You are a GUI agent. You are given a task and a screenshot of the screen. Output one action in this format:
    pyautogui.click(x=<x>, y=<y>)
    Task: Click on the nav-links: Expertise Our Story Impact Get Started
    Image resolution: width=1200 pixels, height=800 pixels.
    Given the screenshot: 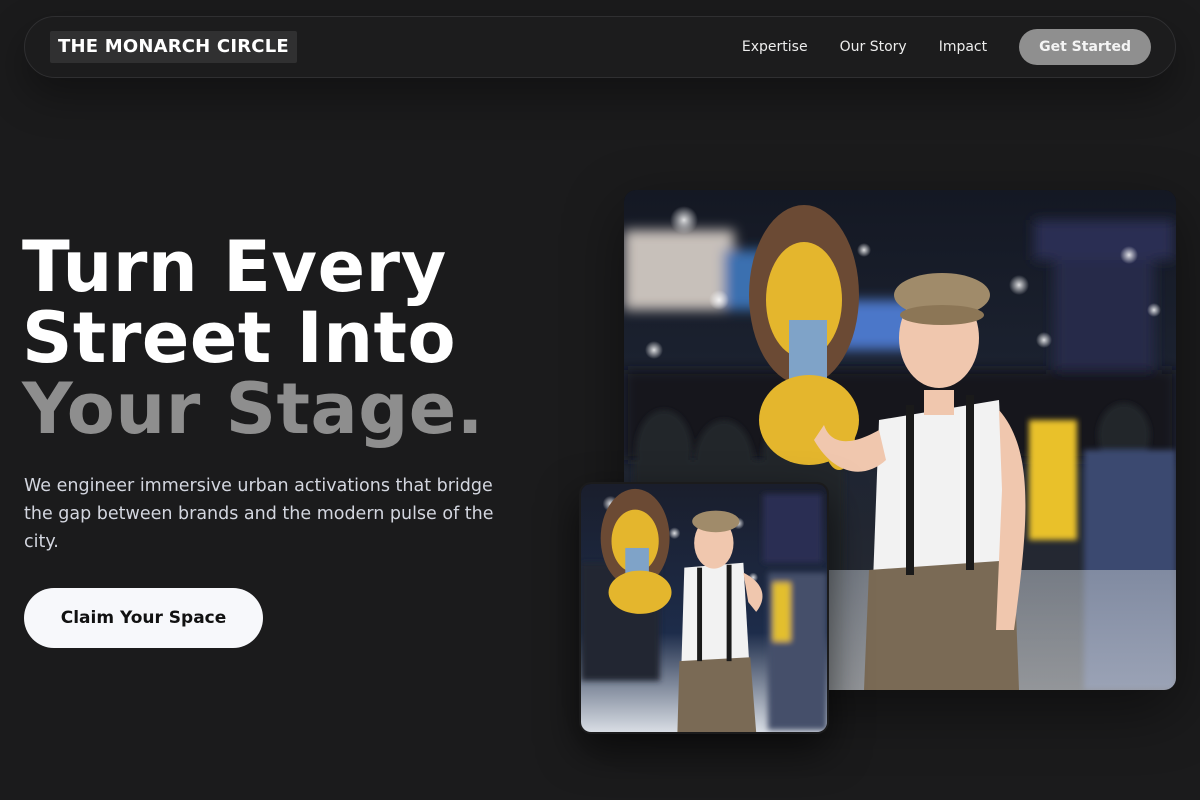 What is the action you would take?
    pyautogui.click(x=946, y=47)
    